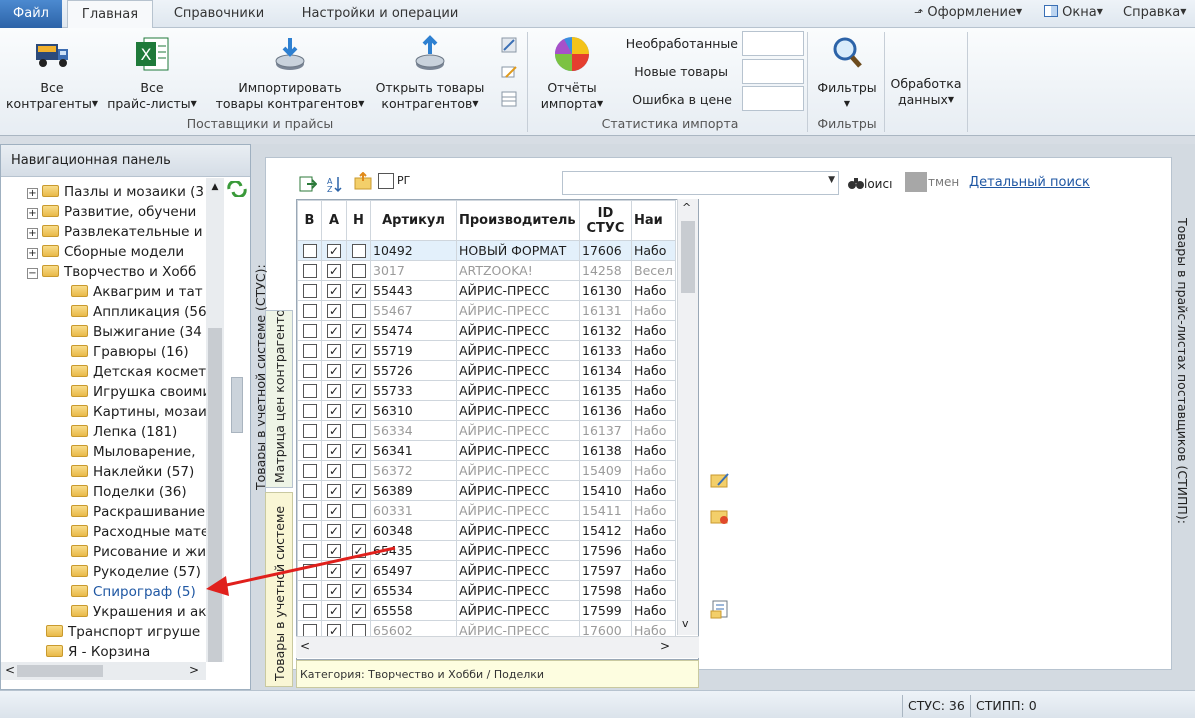 Image resolution: width=1195 pixels, height=718 pixels. What do you see at coordinates (413, 390) in the screenshot?
I see `cell-article: 55733` at bounding box center [413, 390].